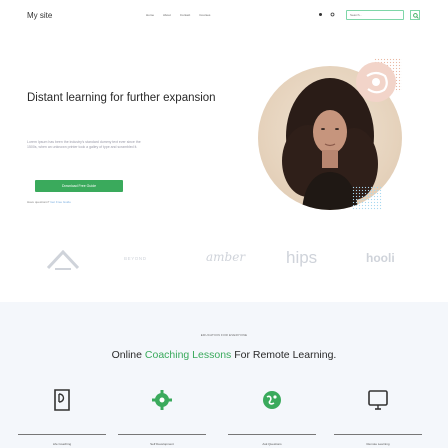 The width and height of the screenshot is (448, 448). I want to click on feature-label: Ask Questions, so click(272, 444).